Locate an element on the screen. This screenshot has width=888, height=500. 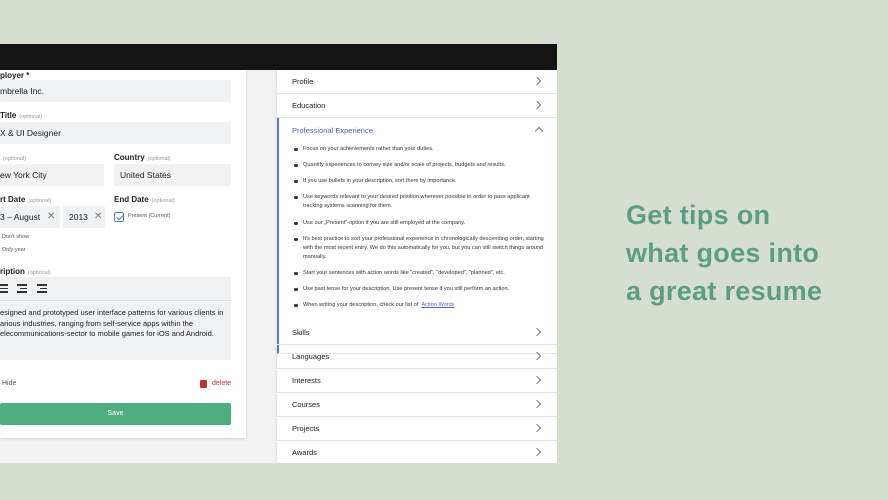
employer-label: ployer * is located at coordinates (15, 75).